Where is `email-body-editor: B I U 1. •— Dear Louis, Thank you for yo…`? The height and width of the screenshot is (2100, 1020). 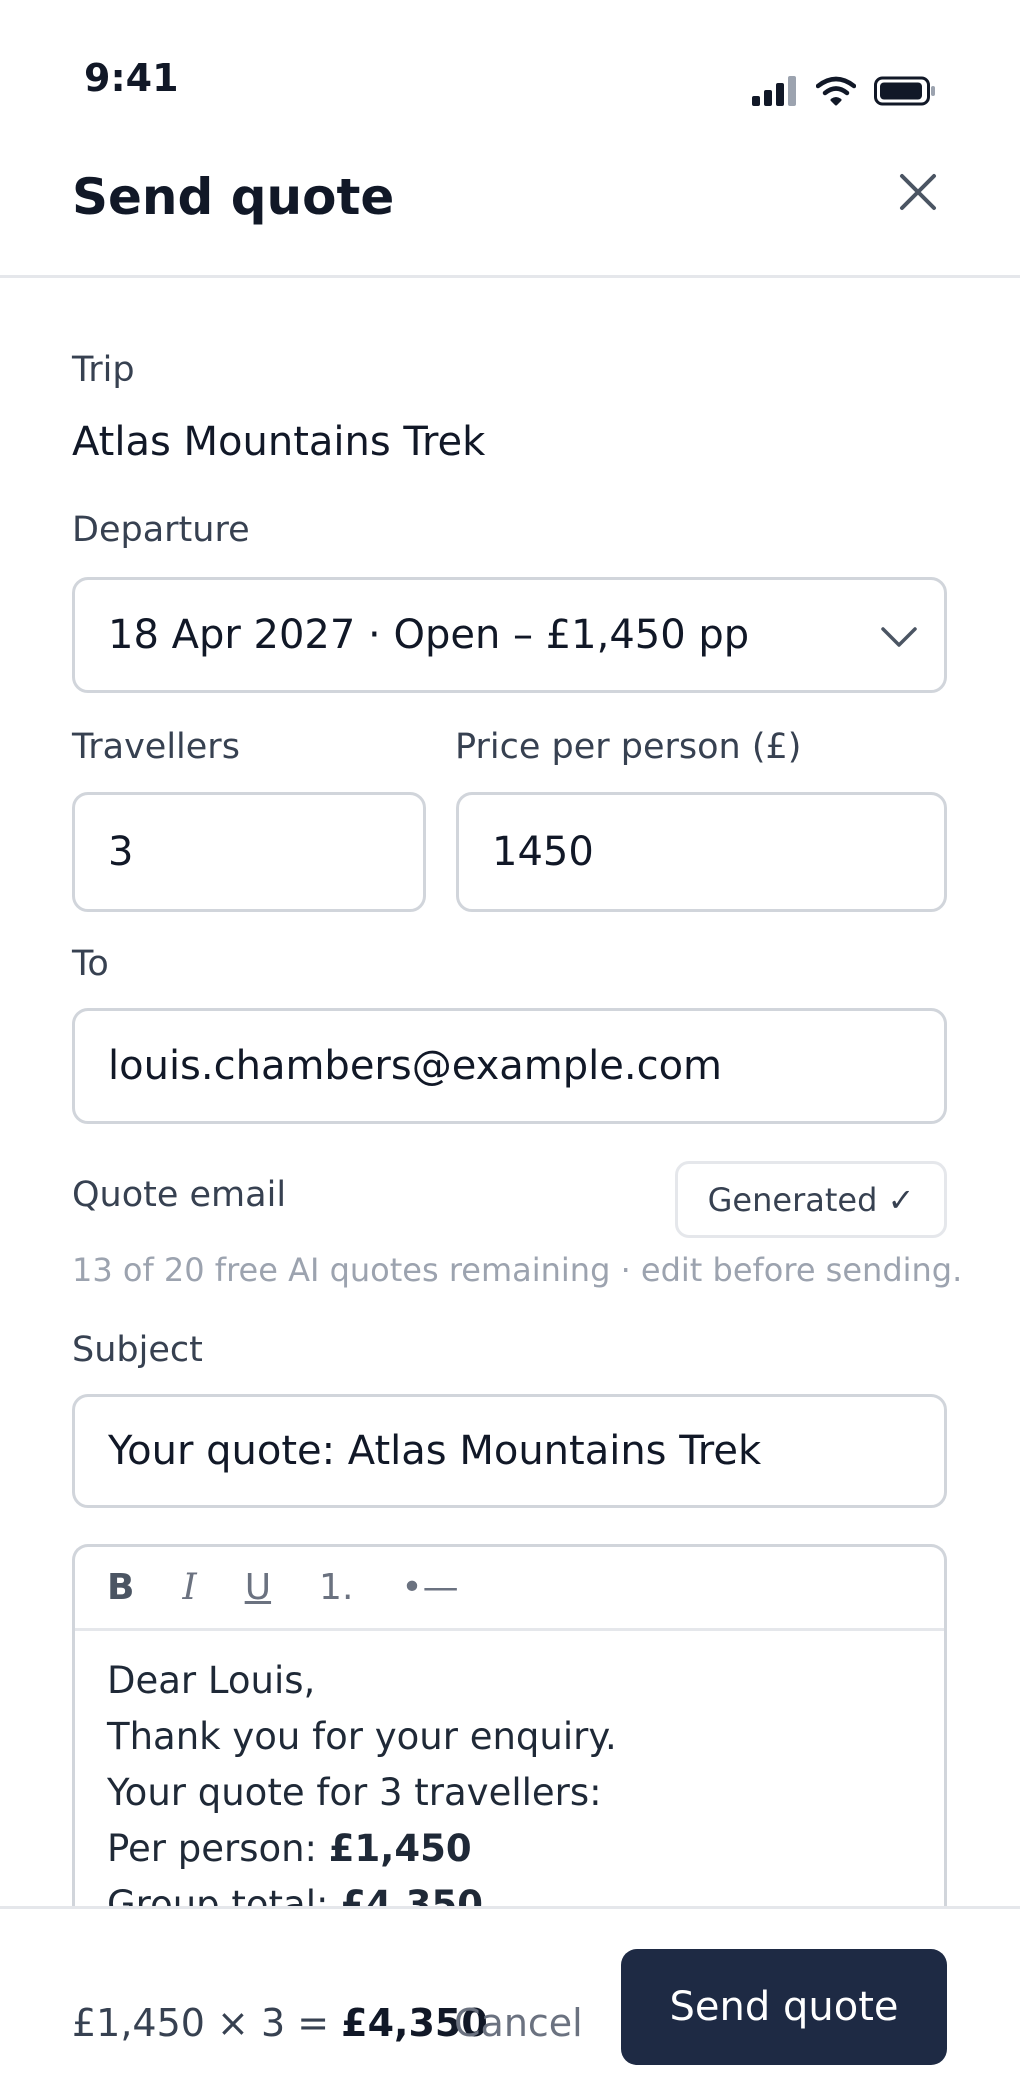
email-body-editor: B I U 1. •— Dear Louis, Thank you for yo… is located at coordinates (509, 1725).